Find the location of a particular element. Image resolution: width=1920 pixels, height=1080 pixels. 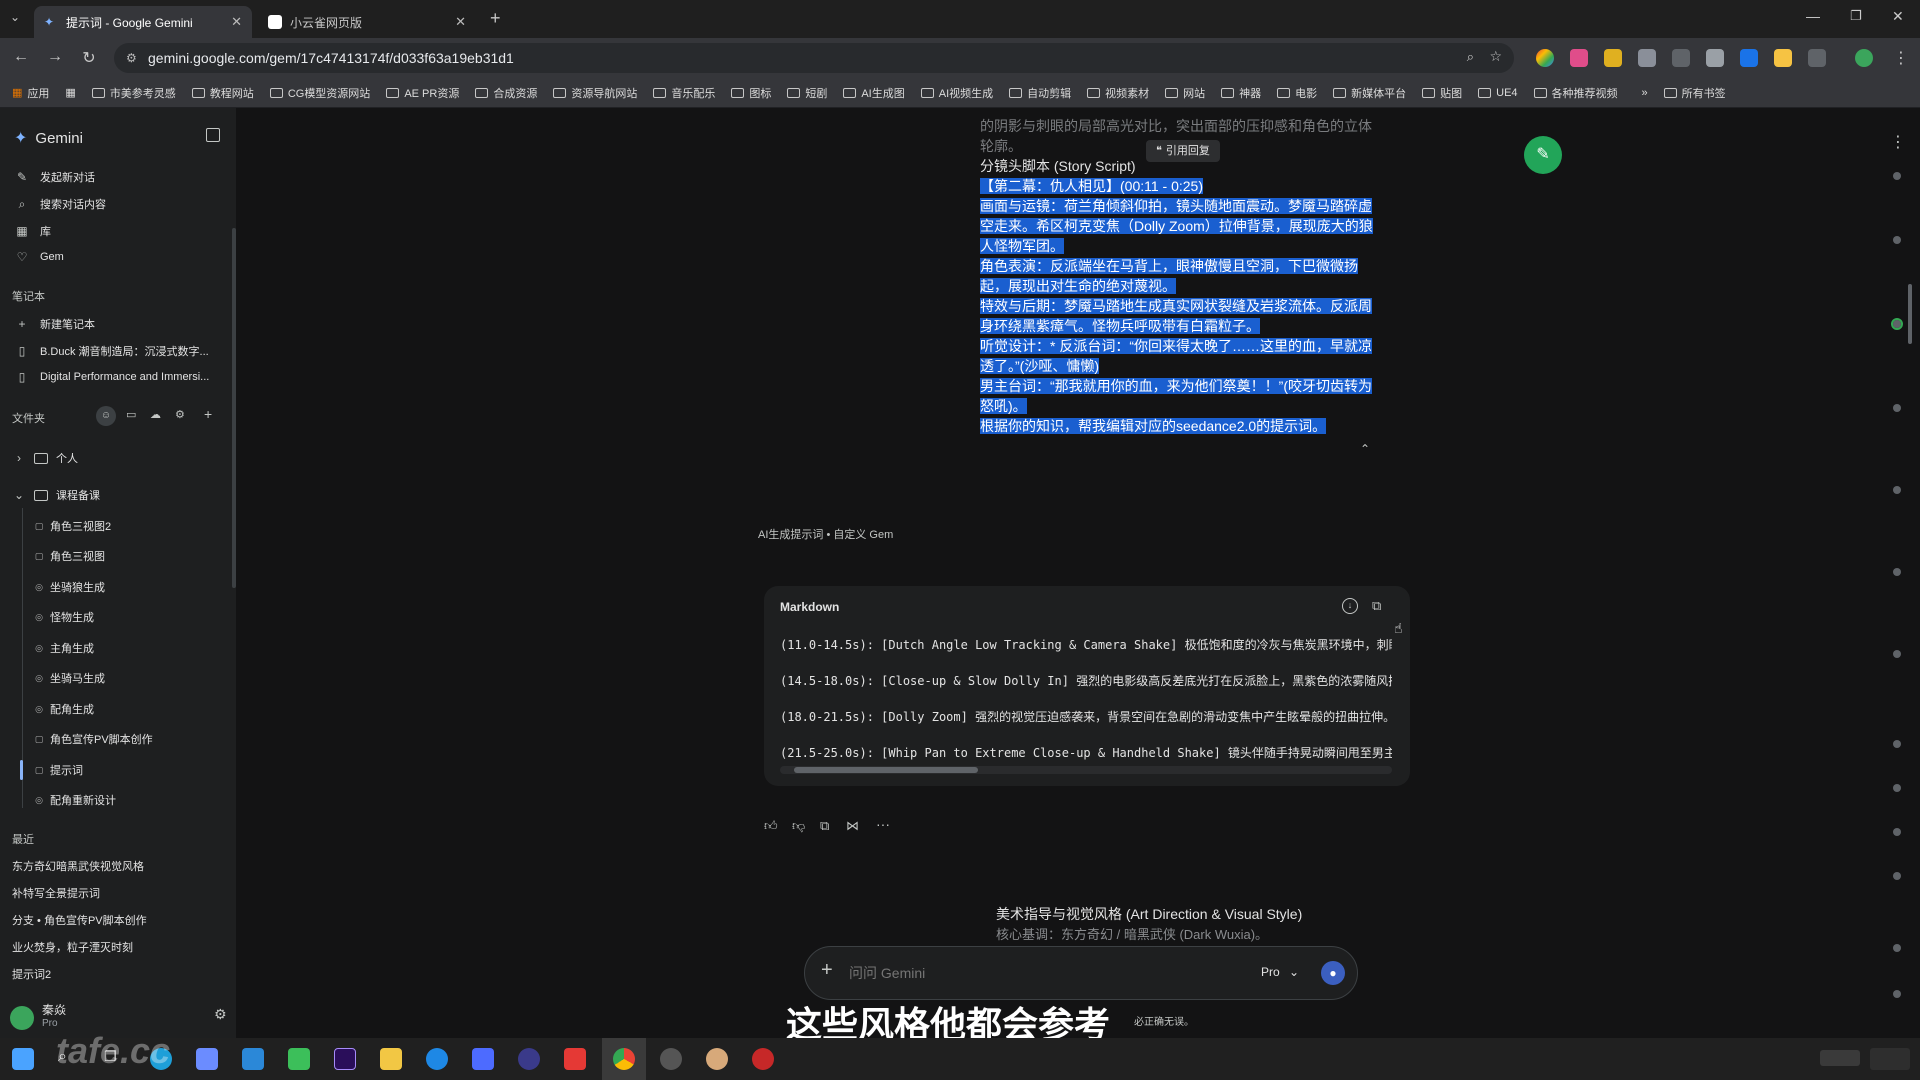

zoom-icon: ⌕ is located at coordinates (1470, 57).